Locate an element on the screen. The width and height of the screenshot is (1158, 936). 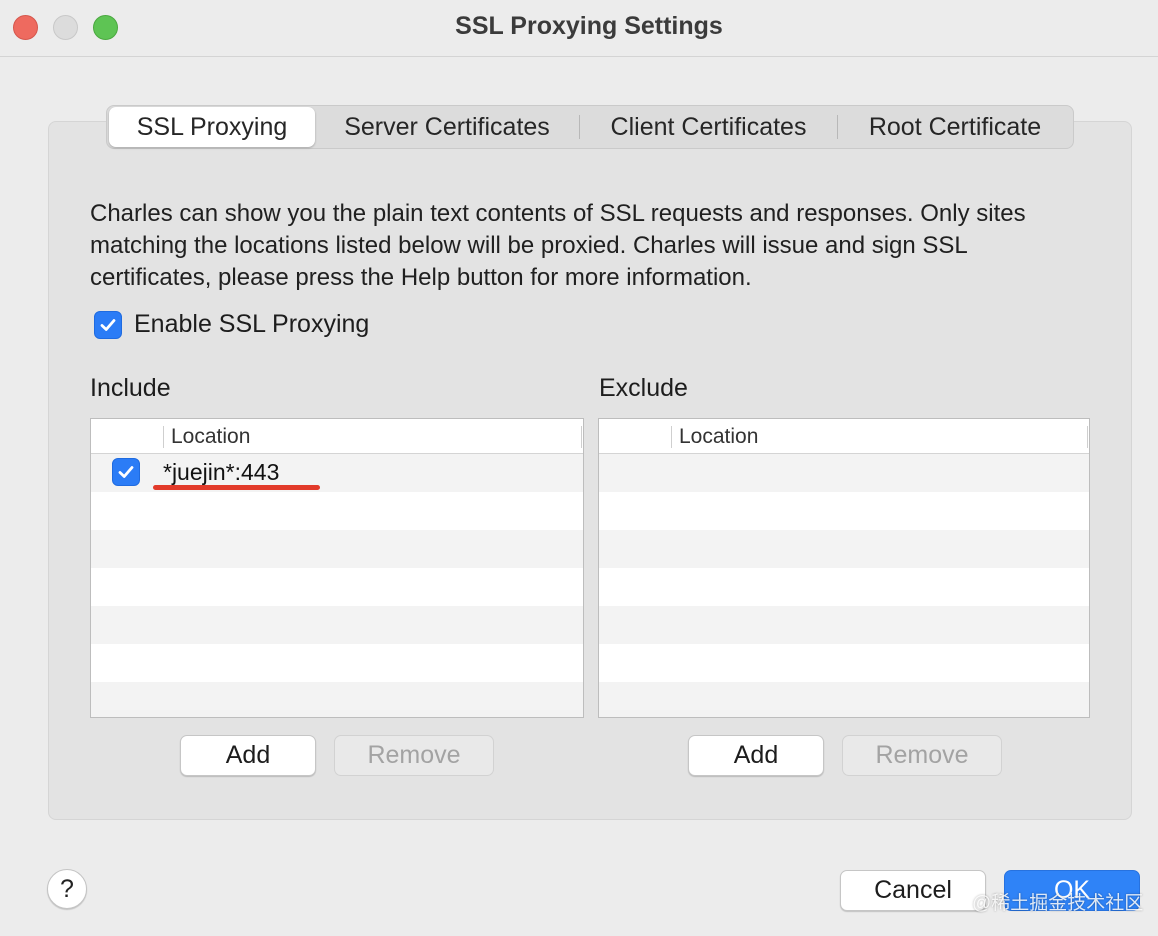
include-table-header: Location is located at coordinates (337, 436).